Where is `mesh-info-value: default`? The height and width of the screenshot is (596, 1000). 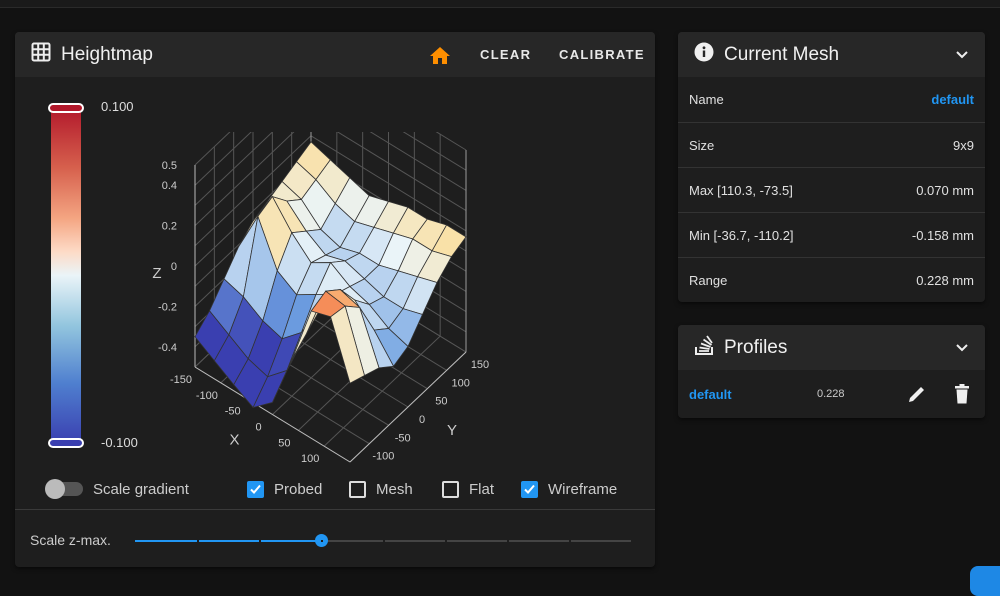
mesh-info-value: default is located at coordinates (952, 99).